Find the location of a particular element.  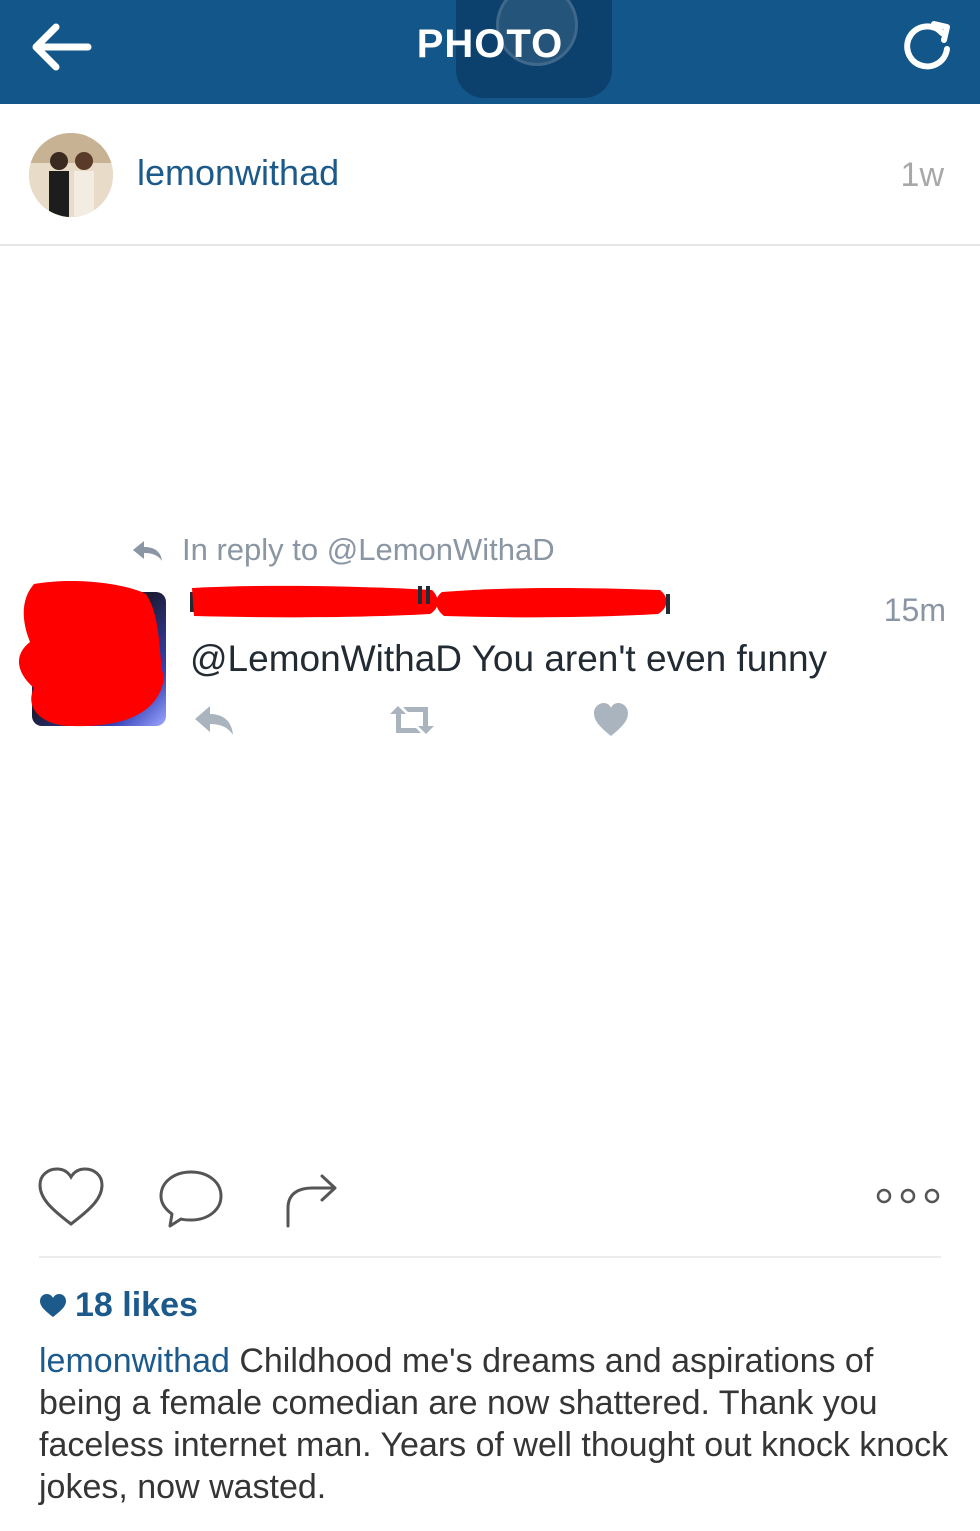

page-title: PHOTO is located at coordinates (490, 44).